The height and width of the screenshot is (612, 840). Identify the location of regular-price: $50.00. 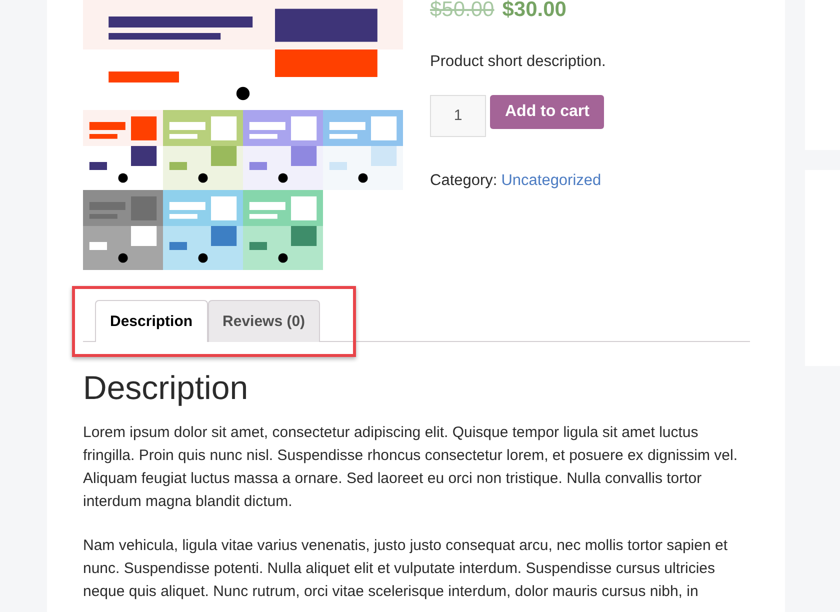
(462, 11).